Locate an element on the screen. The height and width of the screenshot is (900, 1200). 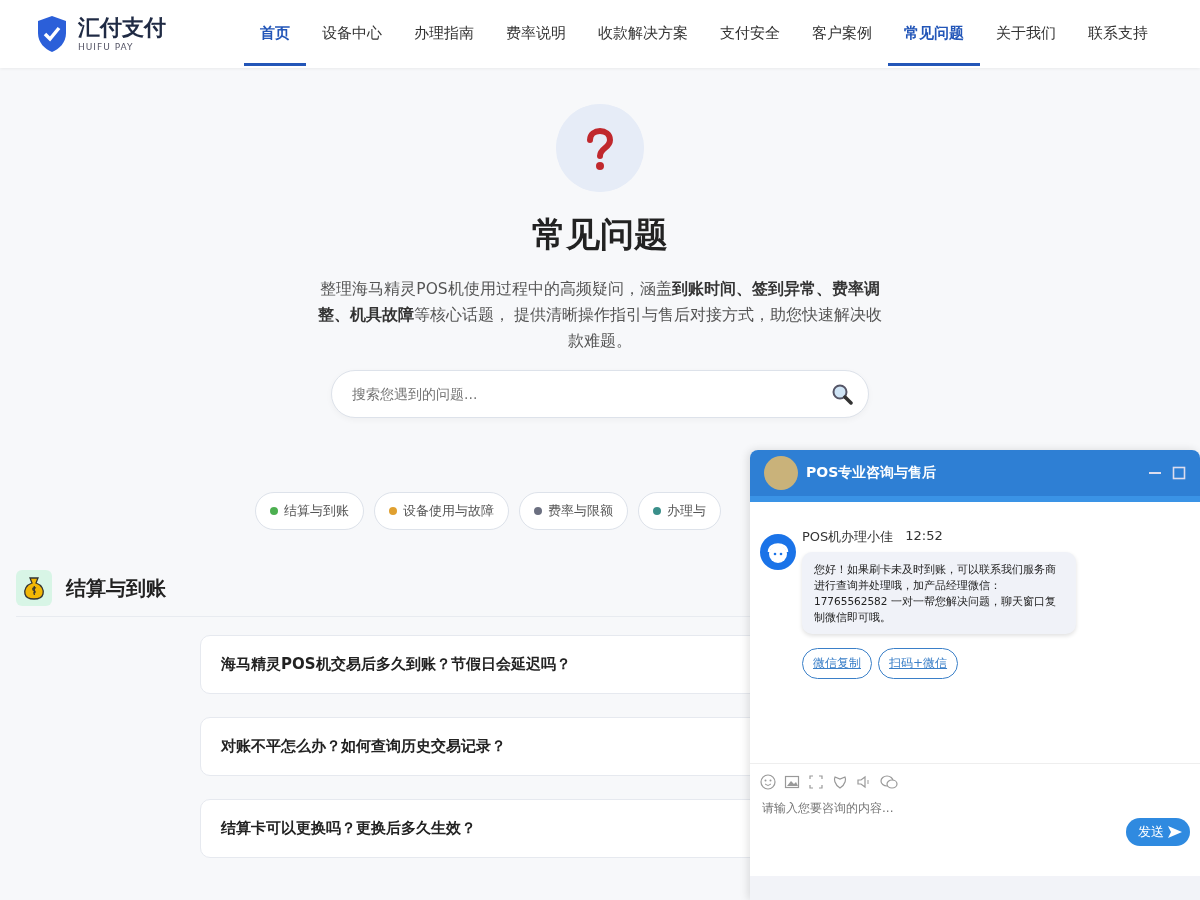
chat-bubbles-icon is located at coordinates (889, 782).